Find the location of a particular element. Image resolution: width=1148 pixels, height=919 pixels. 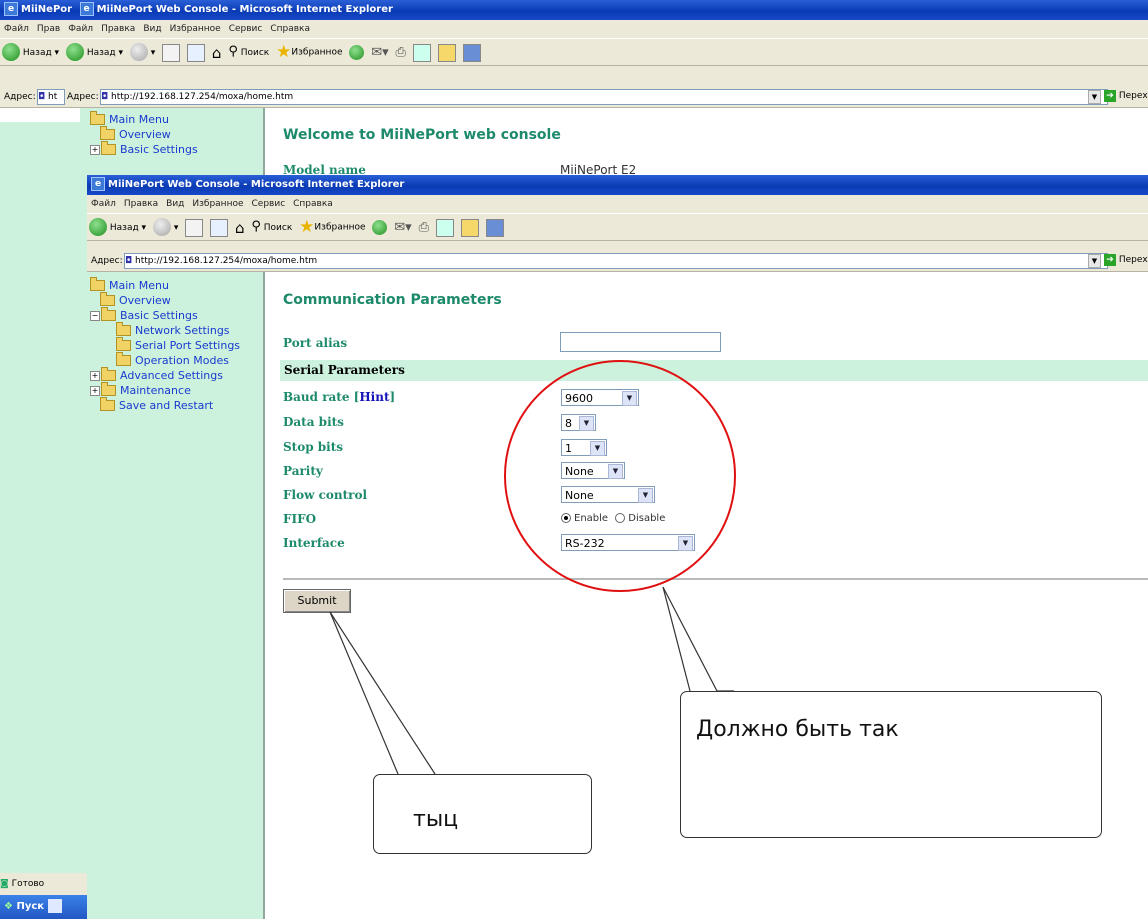

back-label: Назад is located at coordinates (124, 227).